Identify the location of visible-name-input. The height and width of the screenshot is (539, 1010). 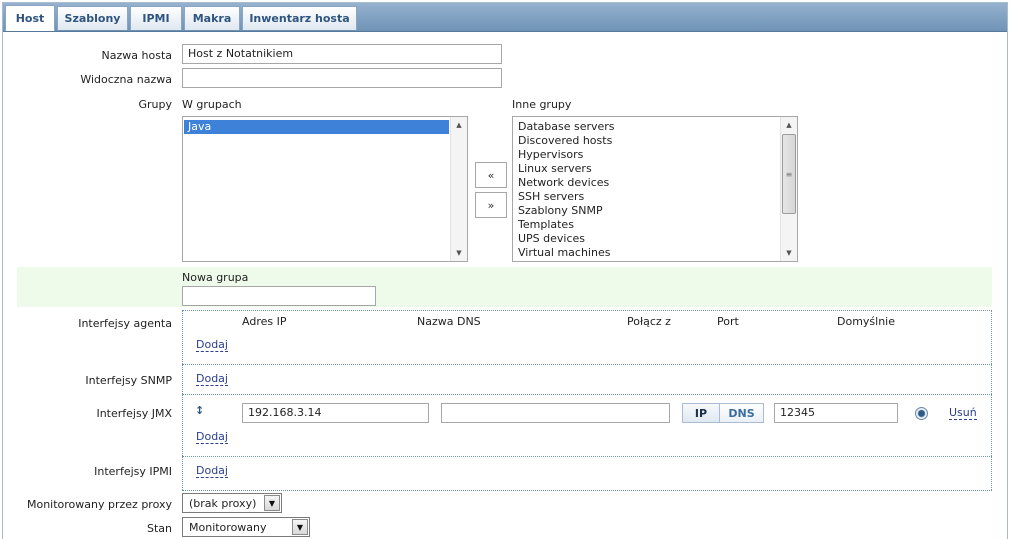
(342, 78).